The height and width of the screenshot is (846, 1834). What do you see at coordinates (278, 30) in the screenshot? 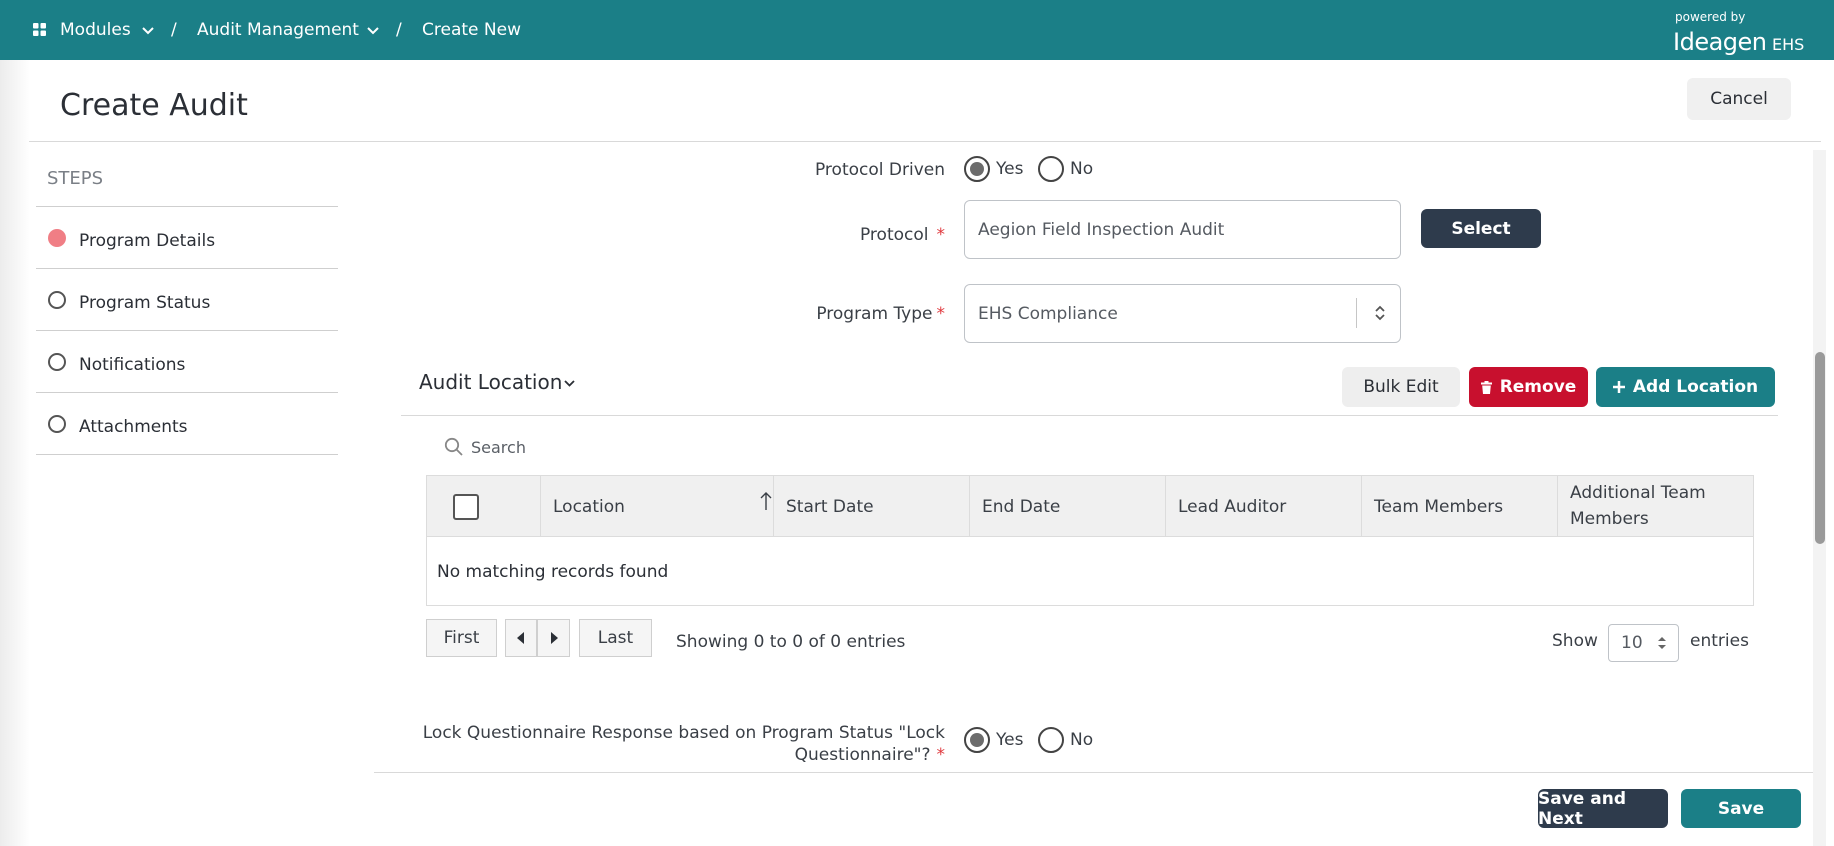
I see `breadcrumb-audit-management: Audit Management` at bounding box center [278, 30].